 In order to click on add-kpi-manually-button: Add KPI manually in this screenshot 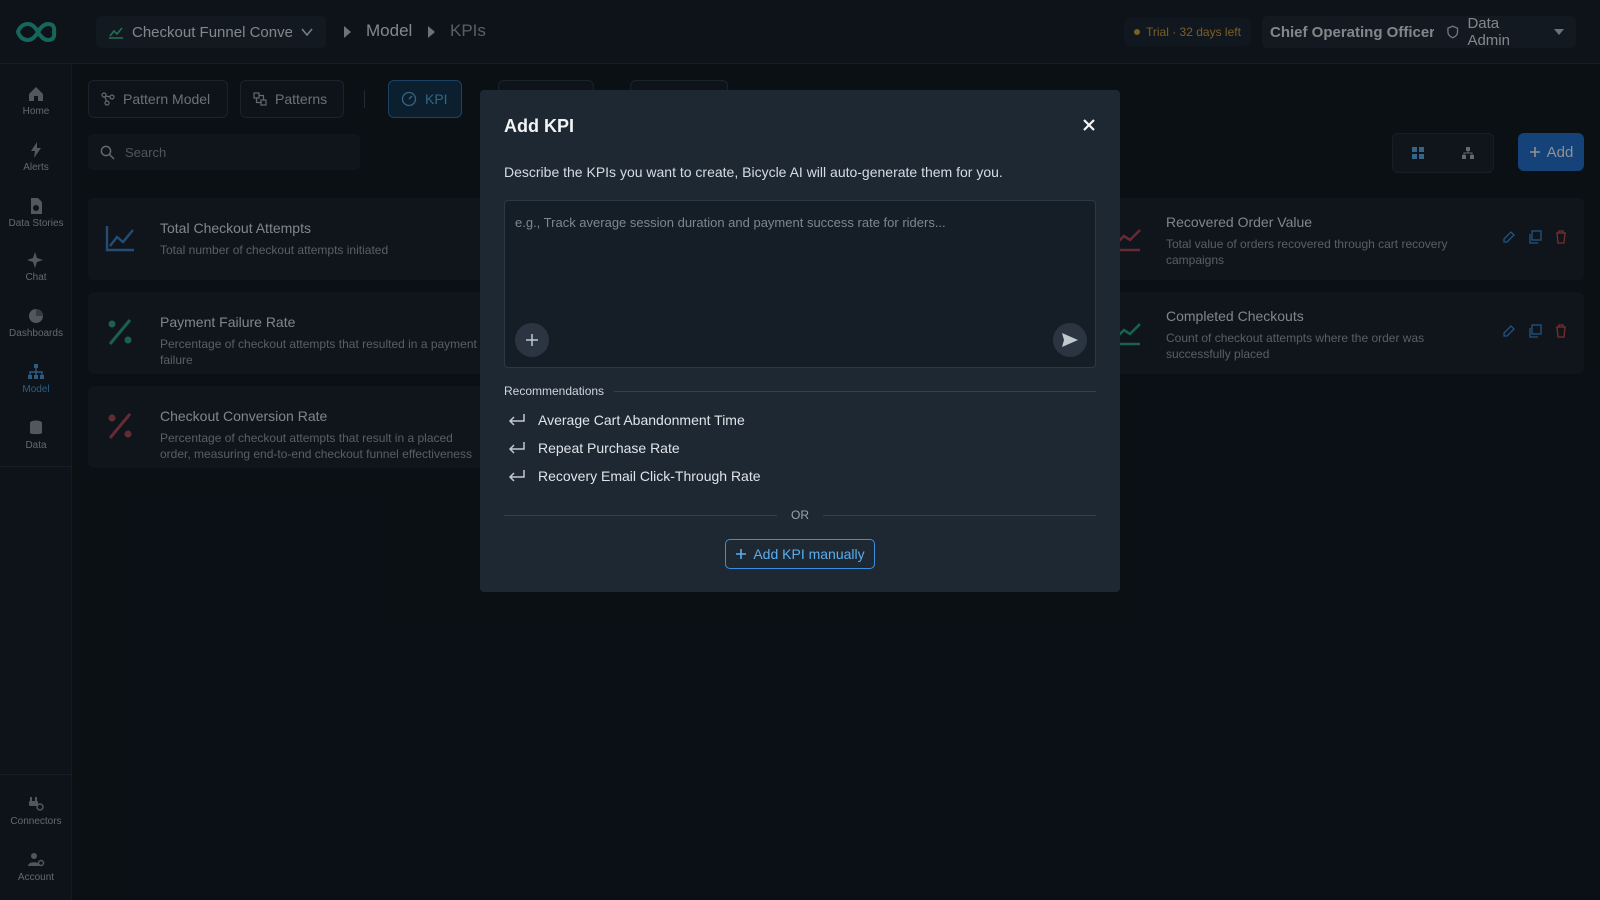, I will do `click(800, 554)`.